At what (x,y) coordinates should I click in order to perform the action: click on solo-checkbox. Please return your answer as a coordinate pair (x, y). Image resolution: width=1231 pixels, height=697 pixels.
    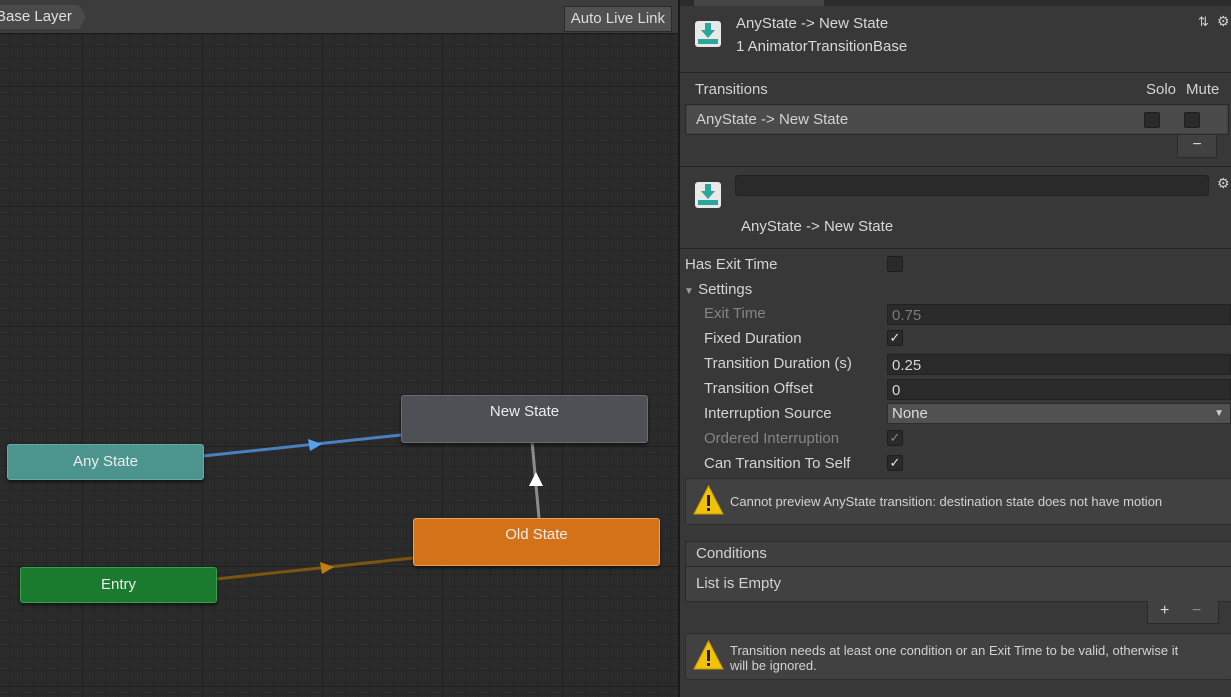
    Looking at the image, I should click on (1152, 120).